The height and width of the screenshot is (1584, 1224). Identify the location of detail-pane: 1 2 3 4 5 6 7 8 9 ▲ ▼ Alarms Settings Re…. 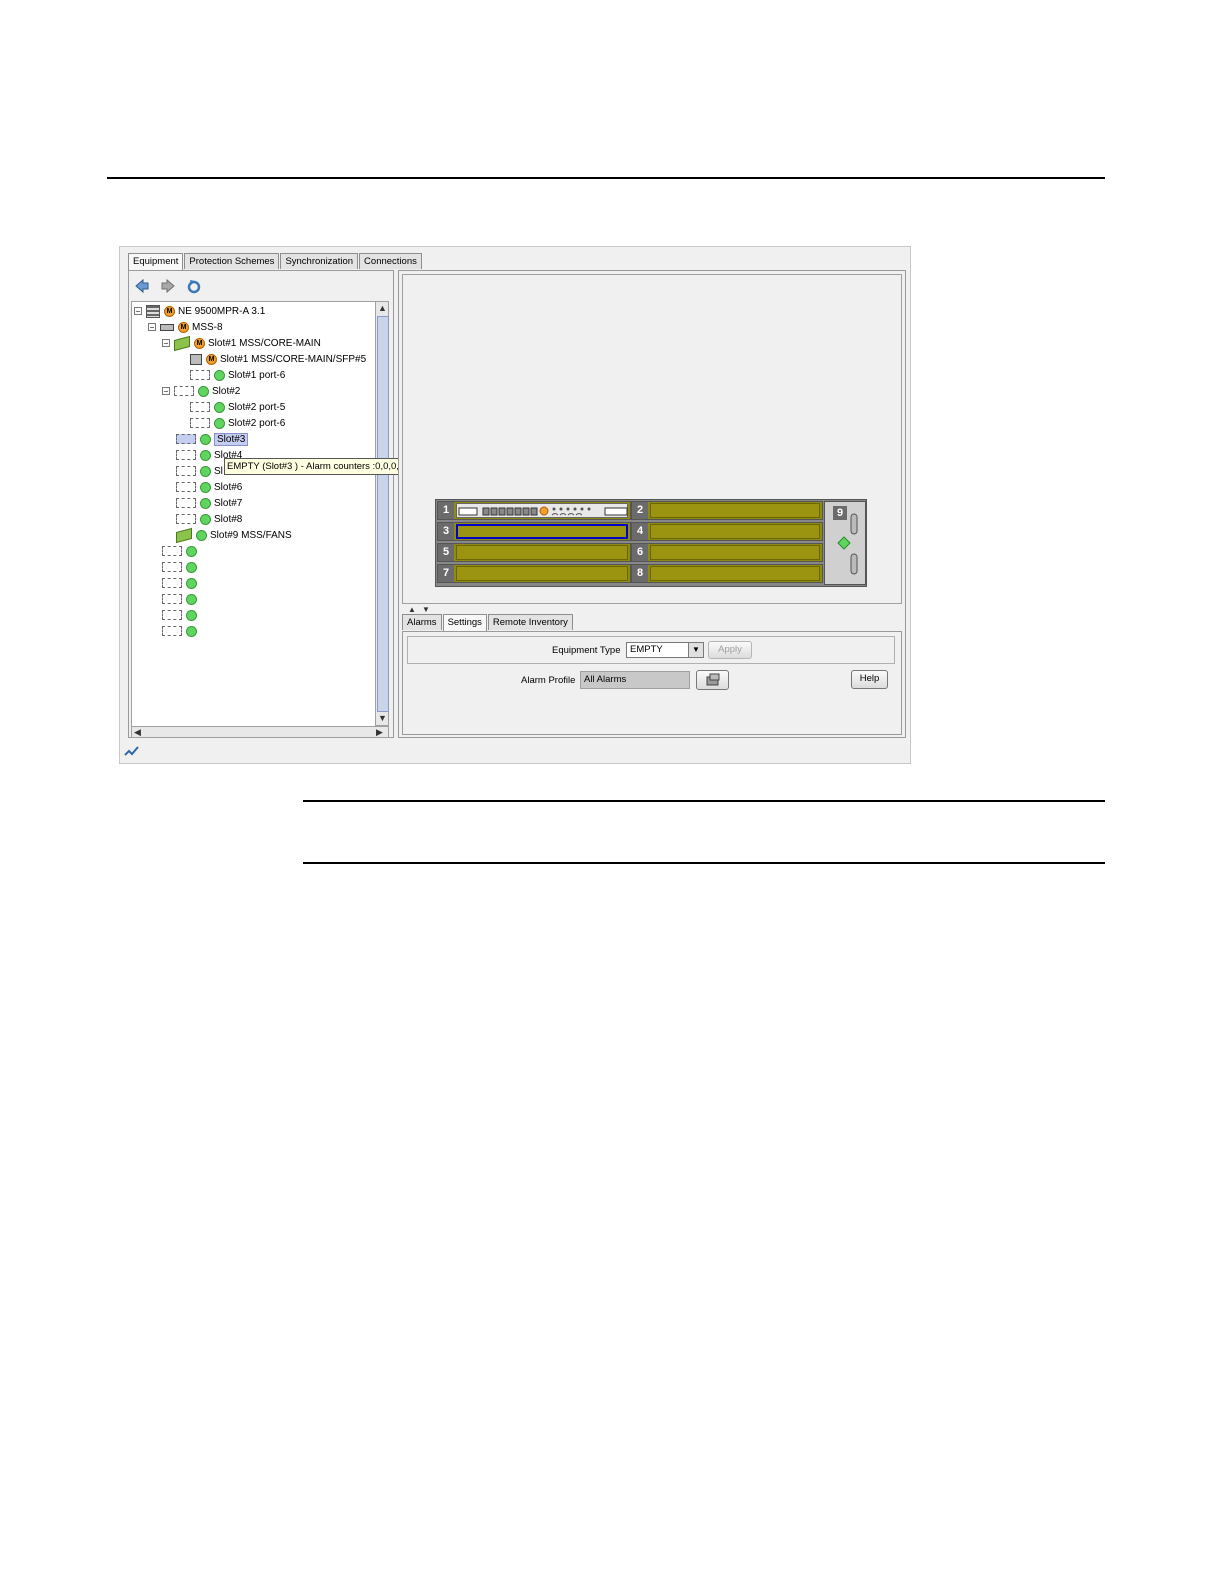
(652, 504).